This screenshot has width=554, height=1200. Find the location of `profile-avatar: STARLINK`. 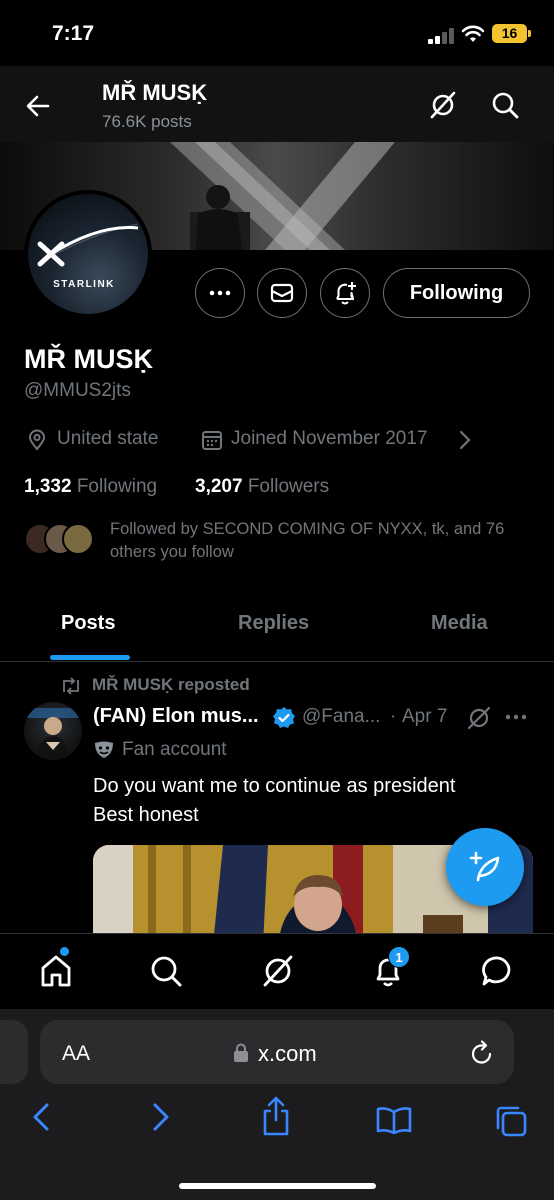

profile-avatar: STARLINK is located at coordinates (88, 254).